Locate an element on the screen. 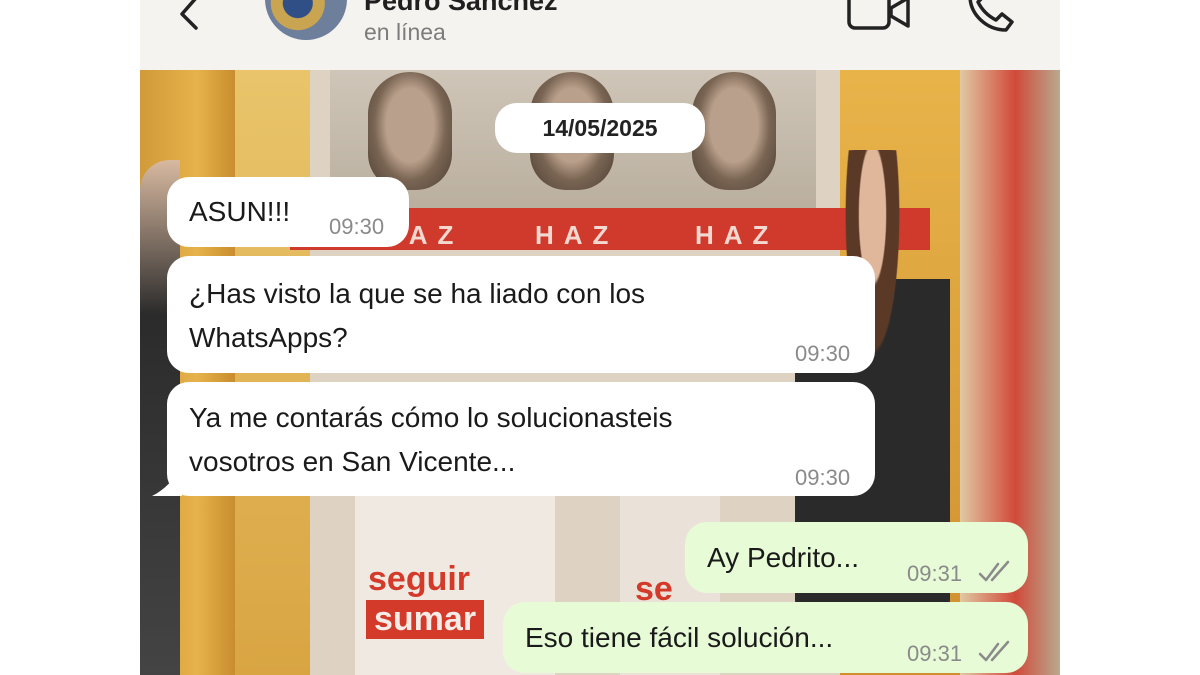  contact-name: Pedro Sánchez is located at coordinates (461, 8).